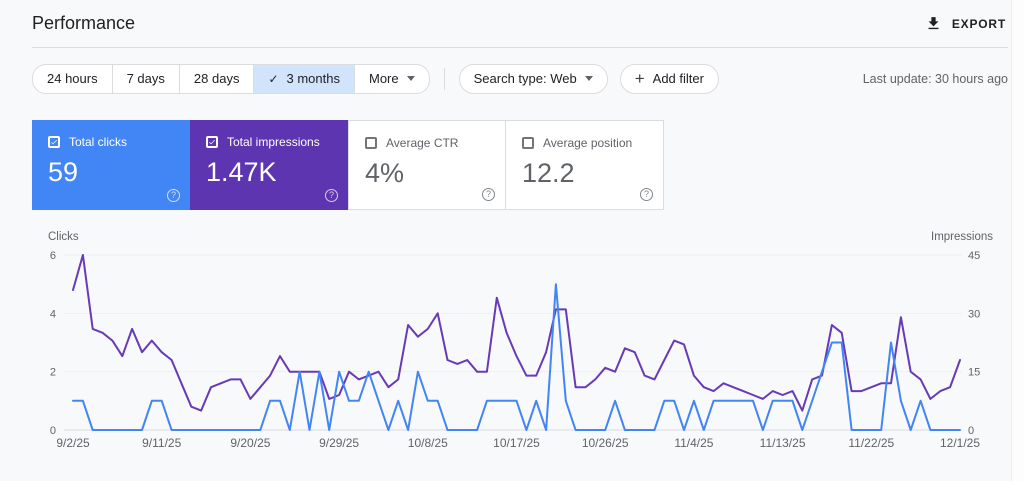  Describe the element at coordinates (935, 78) in the screenshot. I see `last-update-text: Last update: 30 hours ago` at that location.